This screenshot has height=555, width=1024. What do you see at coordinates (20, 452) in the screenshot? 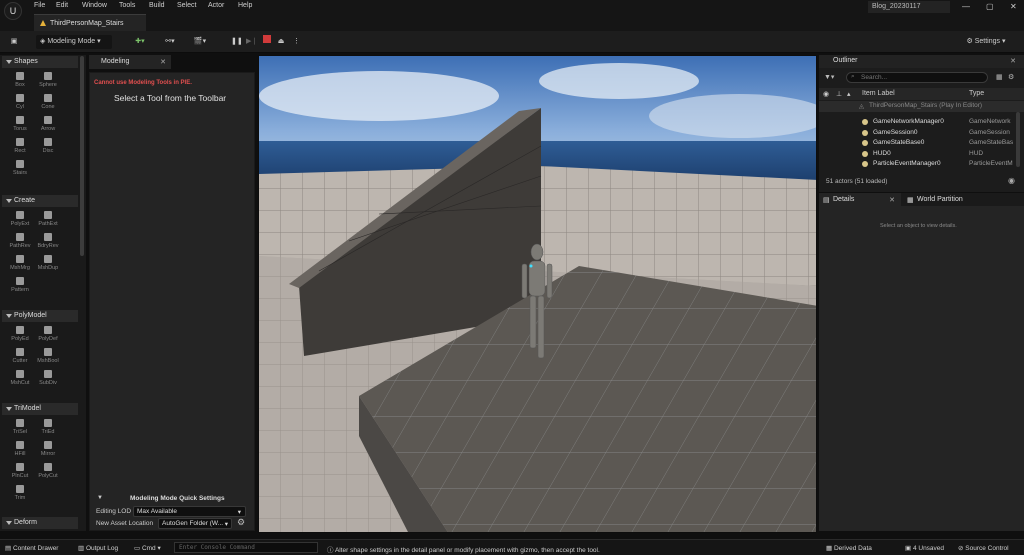
I see `tool-hfill: HFill` at bounding box center [20, 452].